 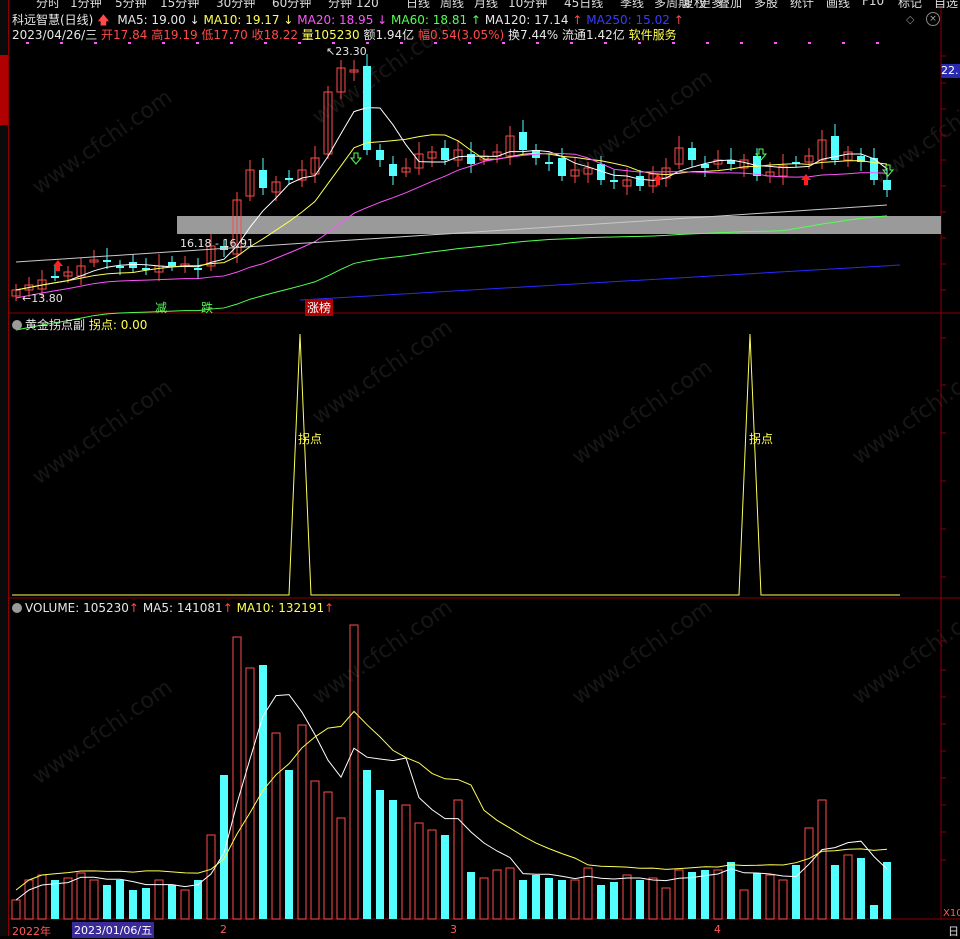 What do you see at coordinates (351, 51) in the screenshot?
I see `high-value: 23.30` at bounding box center [351, 51].